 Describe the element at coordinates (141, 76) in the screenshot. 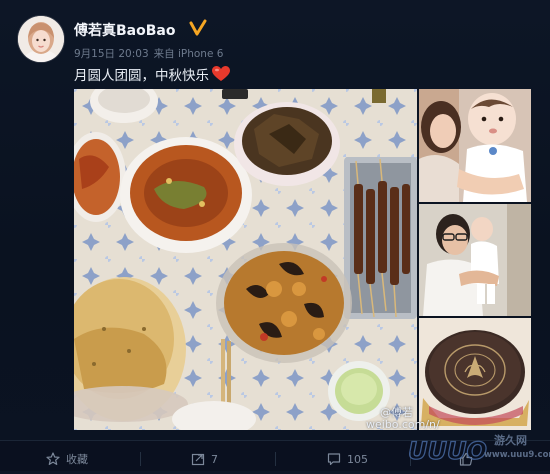

I see `post-text-content: 月圆人团圆，中秋快乐` at that location.